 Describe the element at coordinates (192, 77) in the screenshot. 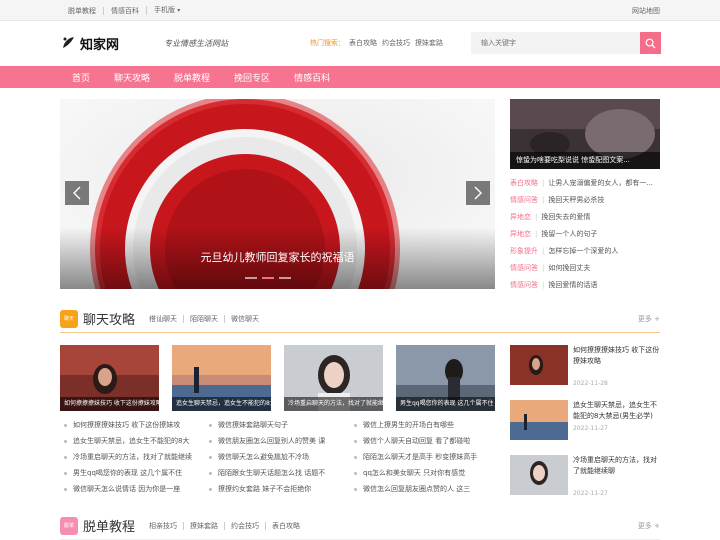

I see `nav-item-tutorial: 脱单教程` at that location.